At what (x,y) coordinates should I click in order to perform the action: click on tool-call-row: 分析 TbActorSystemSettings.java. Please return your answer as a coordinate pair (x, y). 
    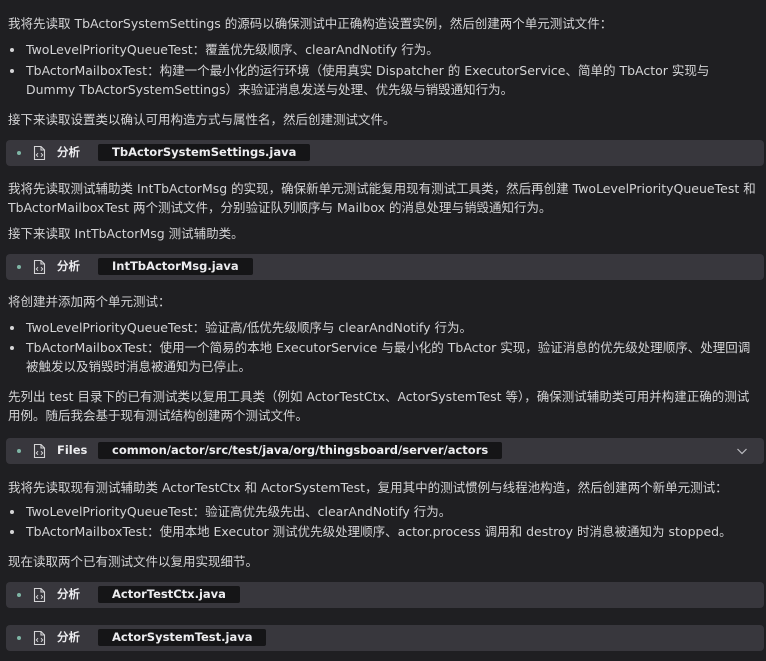
    Looking at the image, I should click on (385, 153).